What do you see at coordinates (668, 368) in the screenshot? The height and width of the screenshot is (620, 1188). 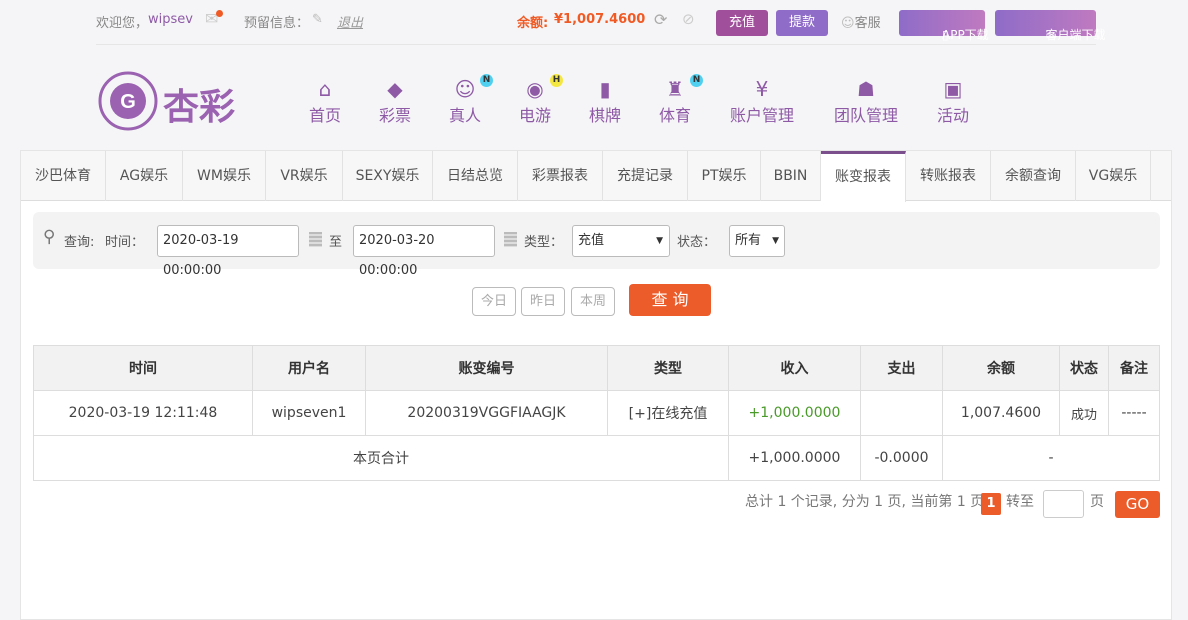 I see `column-header: 类型` at bounding box center [668, 368].